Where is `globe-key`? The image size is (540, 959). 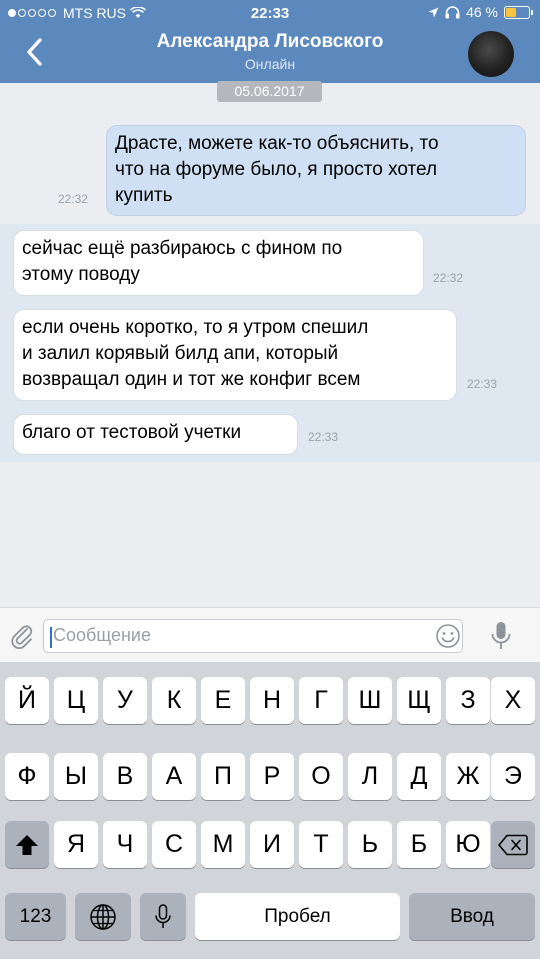
globe-key is located at coordinates (103, 916).